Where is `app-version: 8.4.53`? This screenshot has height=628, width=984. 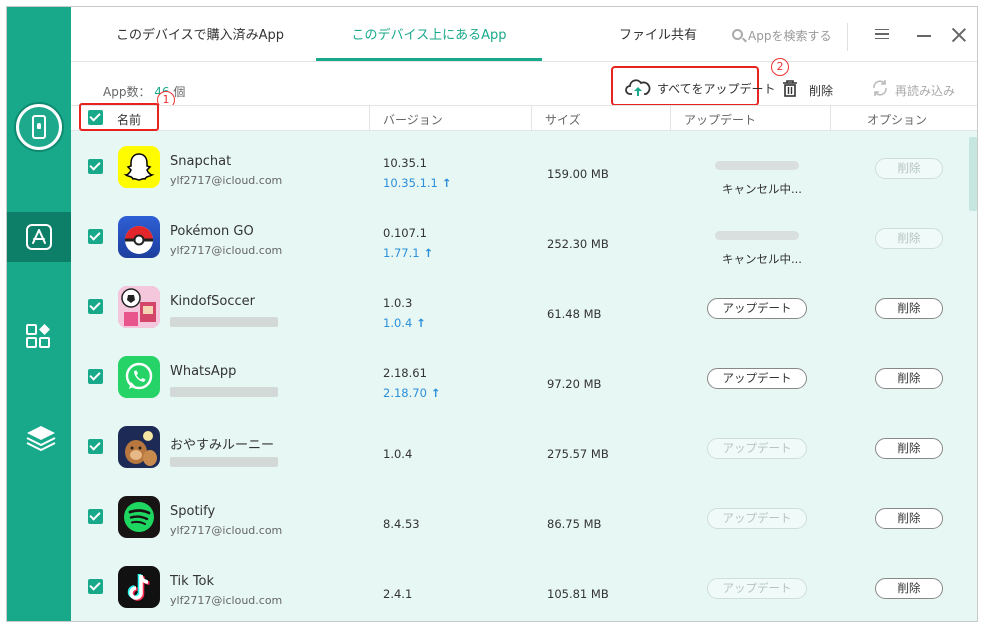 app-version: 8.4.53 is located at coordinates (401, 524).